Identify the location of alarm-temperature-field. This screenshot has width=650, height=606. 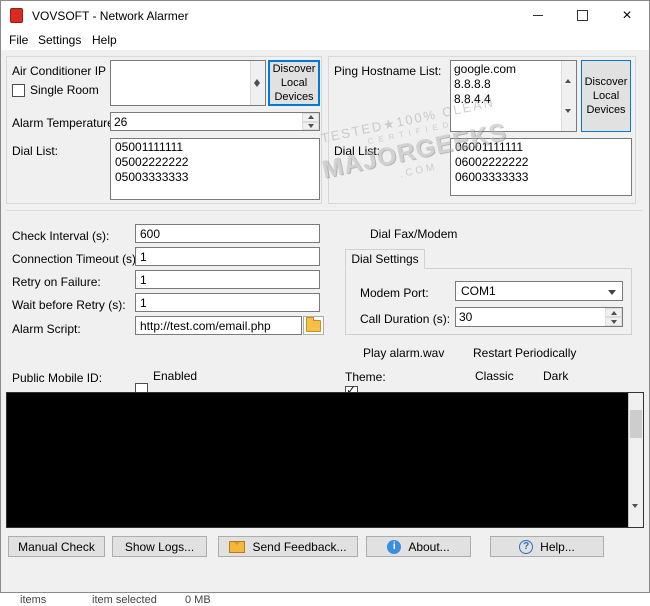
(215, 121).